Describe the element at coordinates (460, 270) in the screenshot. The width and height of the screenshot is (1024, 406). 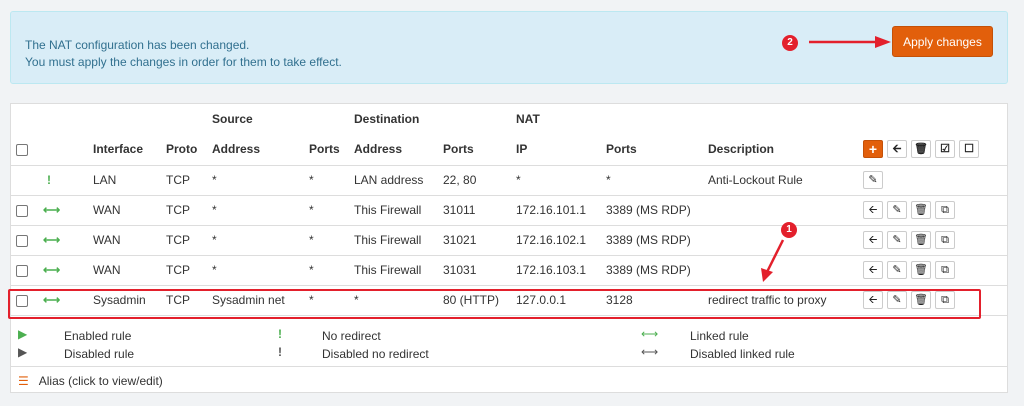
I see `cell-dst-ports: 31031` at that location.